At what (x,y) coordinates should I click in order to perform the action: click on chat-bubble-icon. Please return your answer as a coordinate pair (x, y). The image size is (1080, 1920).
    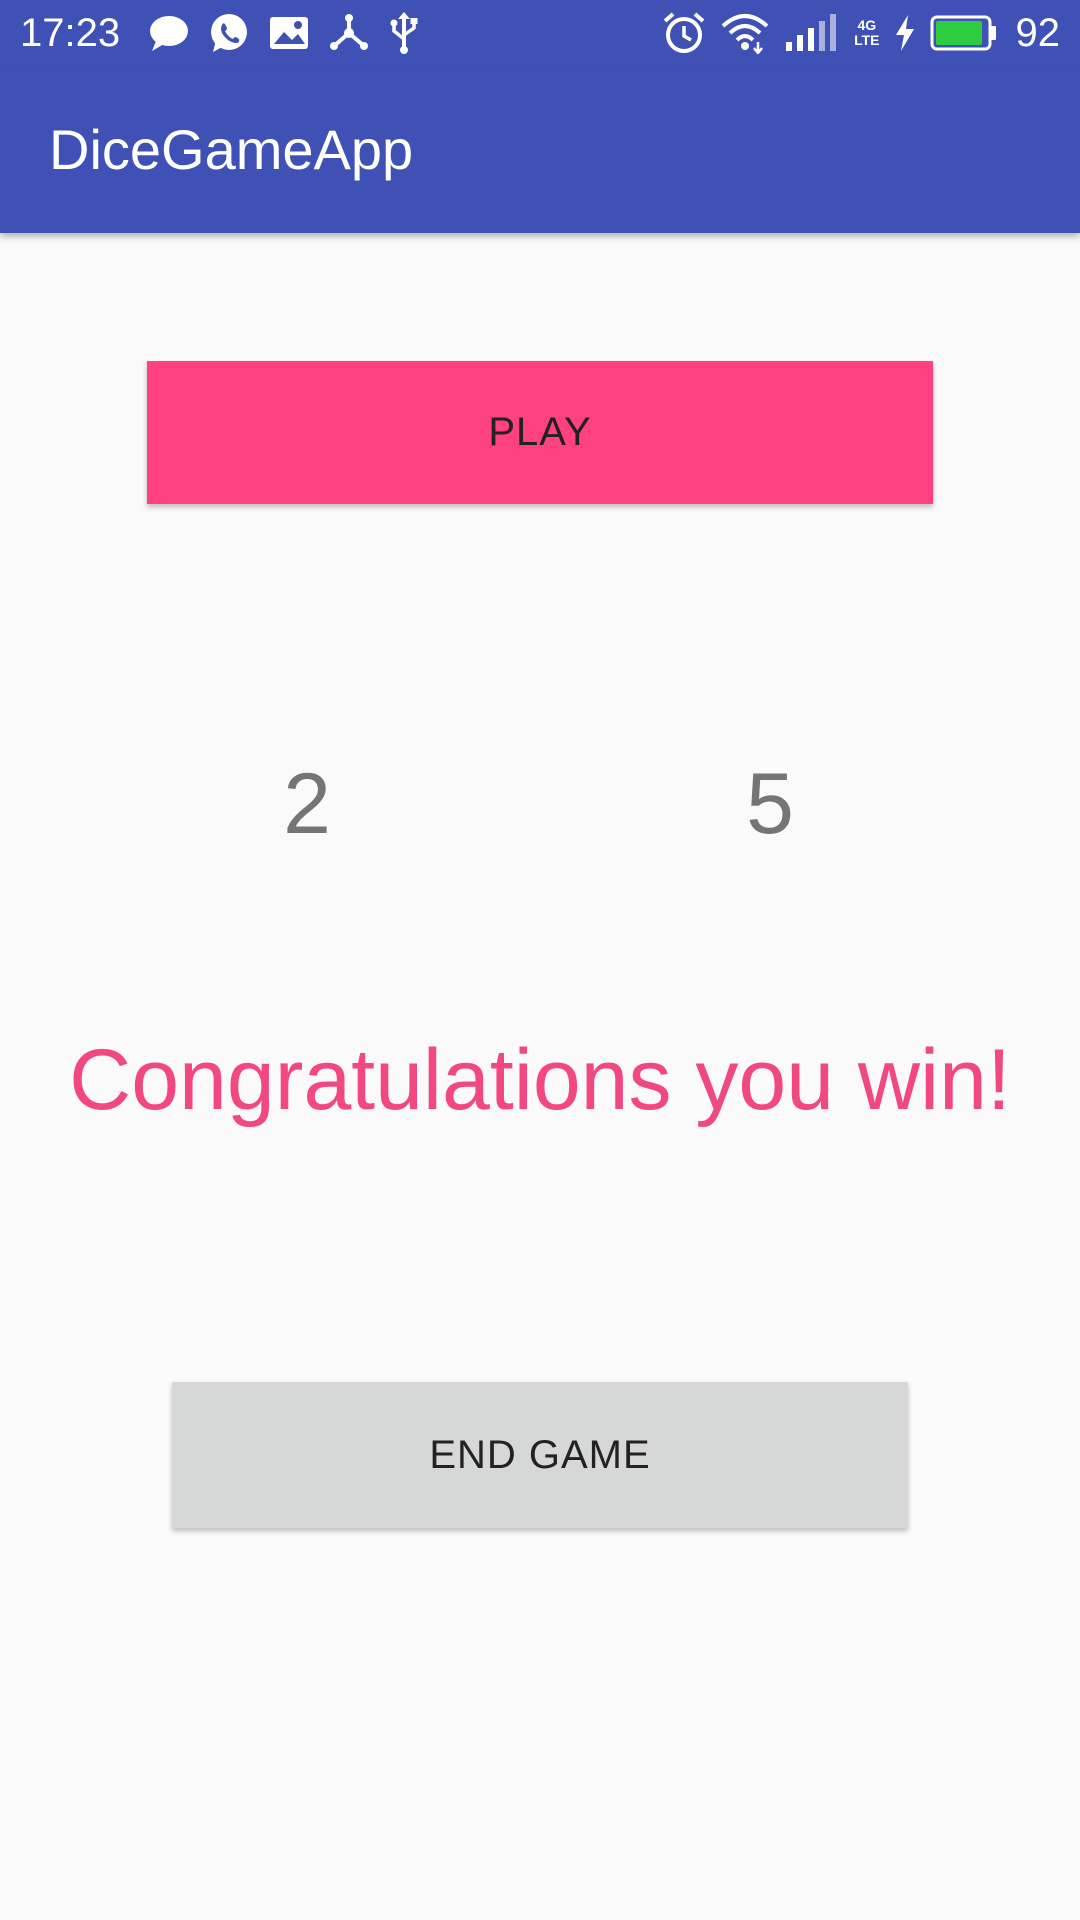
    Looking at the image, I should click on (169, 33).